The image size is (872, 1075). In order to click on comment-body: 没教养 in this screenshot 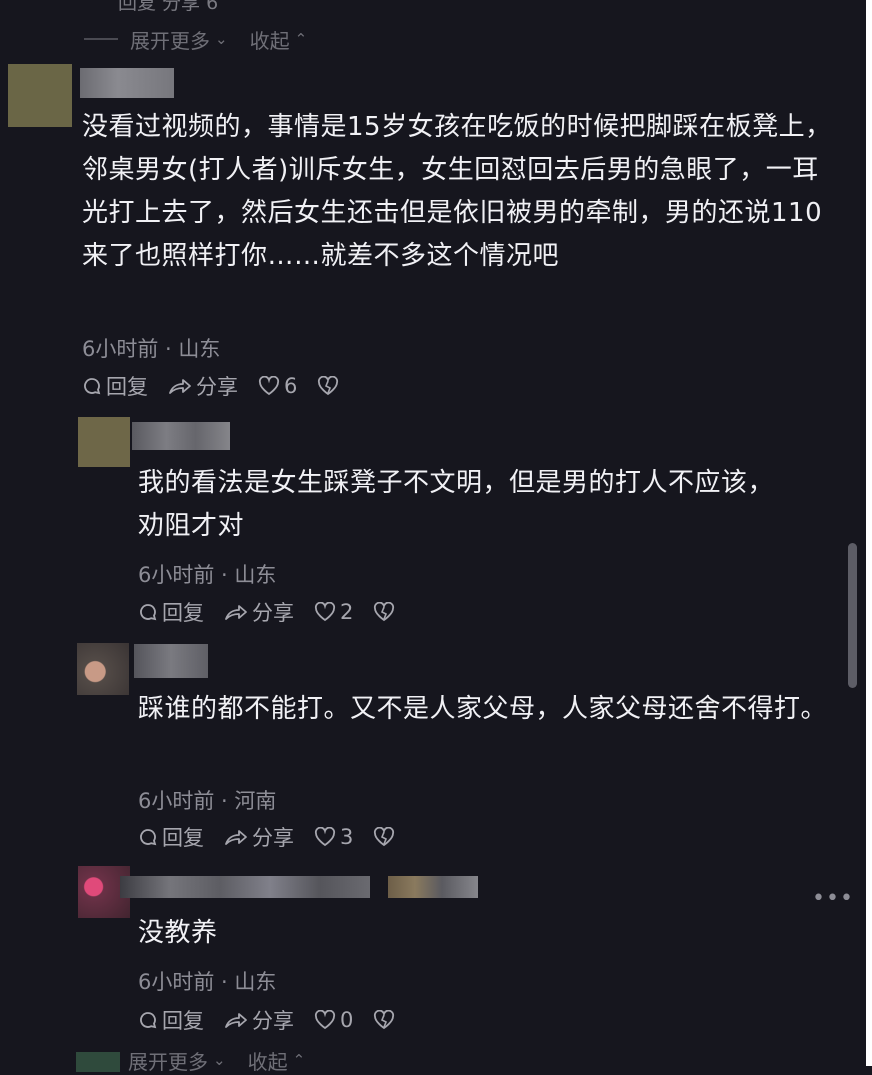, I will do `click(178, 933)`.